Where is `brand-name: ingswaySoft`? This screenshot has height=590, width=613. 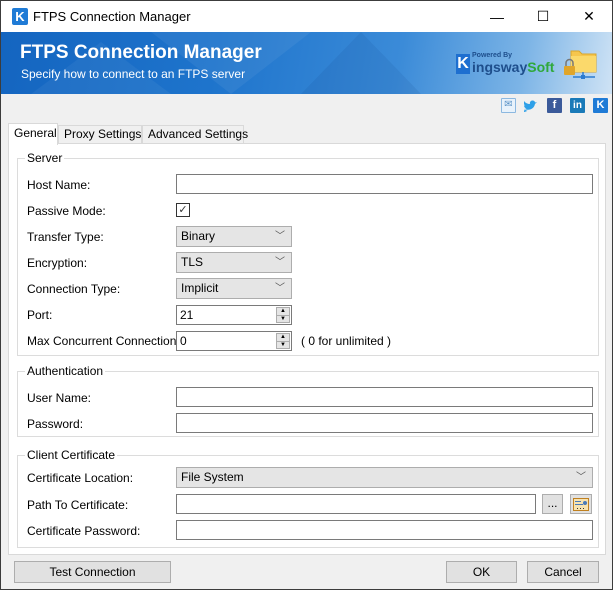 brand-name: ingswaySoft is located at coordinates (513, 67).